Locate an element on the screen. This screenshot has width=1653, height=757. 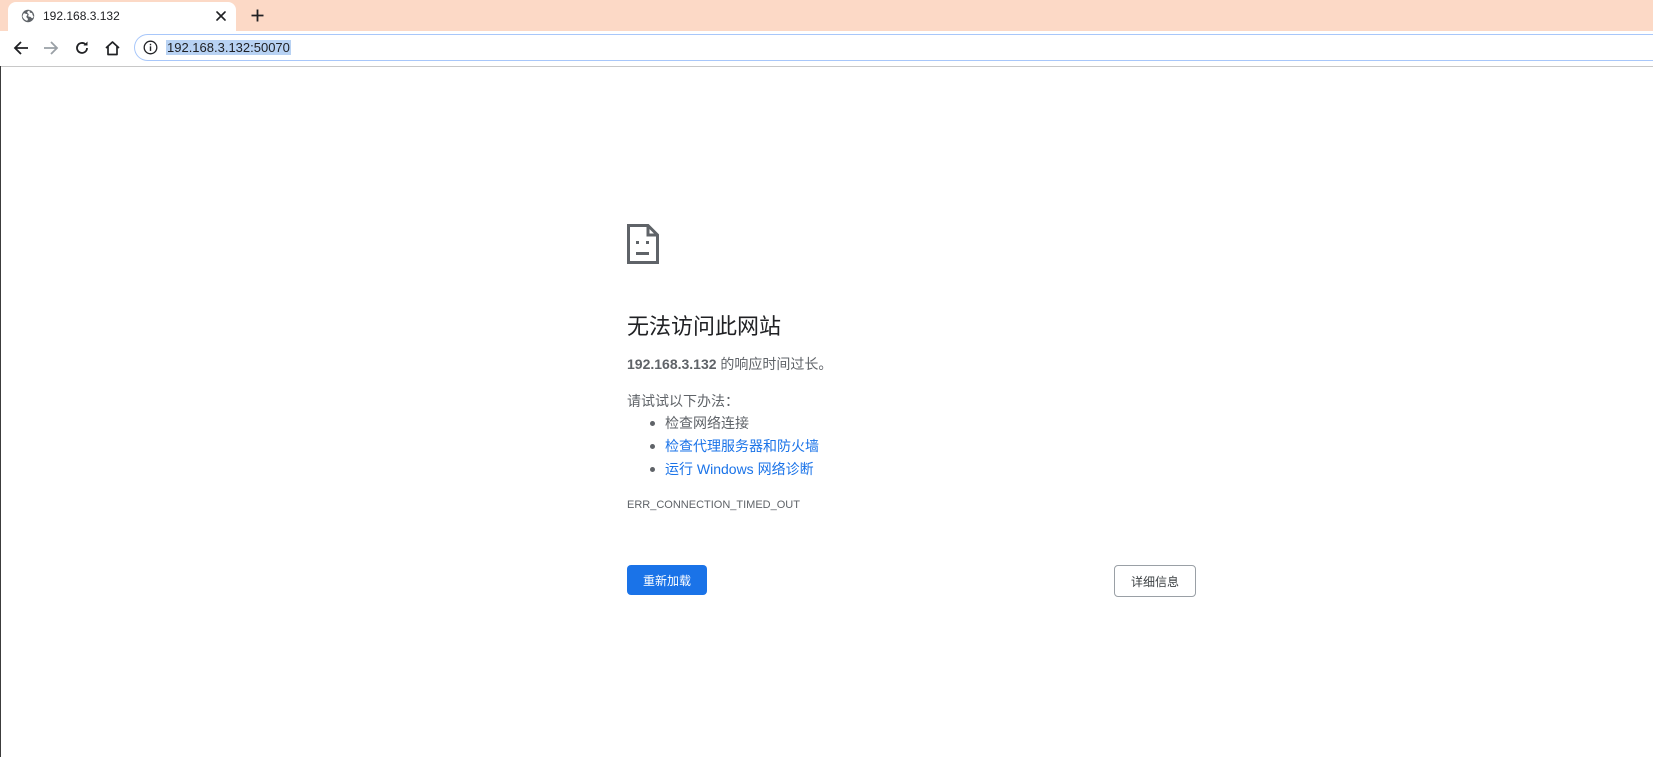
home-button is located at coordinates (112, 48).